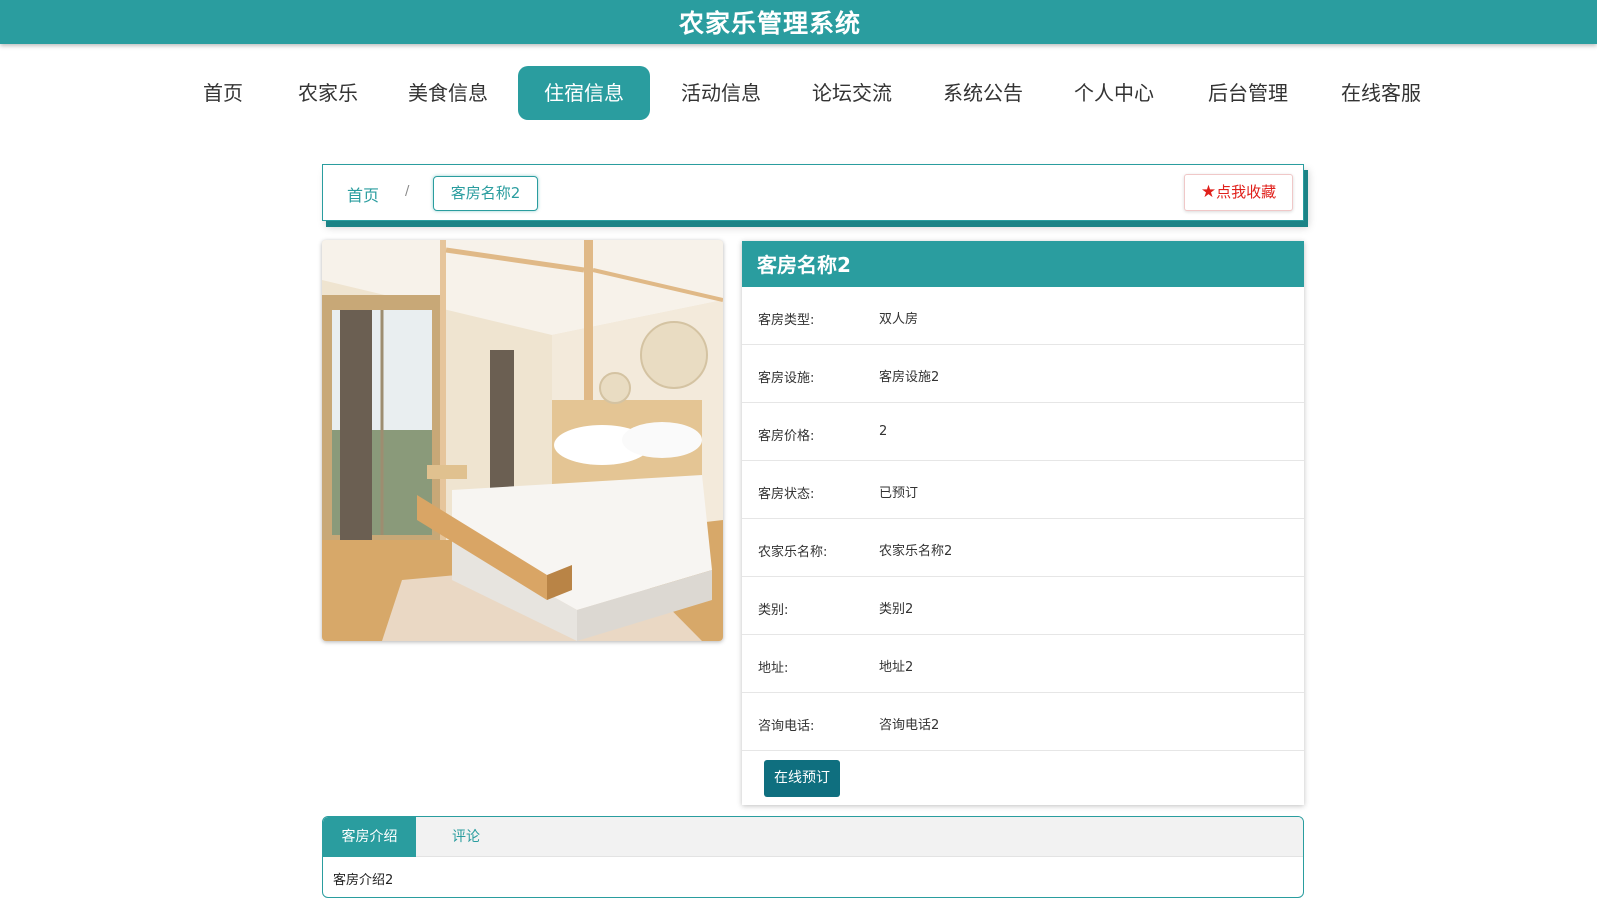 This screenshot has width=1597, height=907. What do you see at coordinates (916, 551) in the screenshot?
I see `detail-value: 农家乐名称2` at bounding box center [916, 551].